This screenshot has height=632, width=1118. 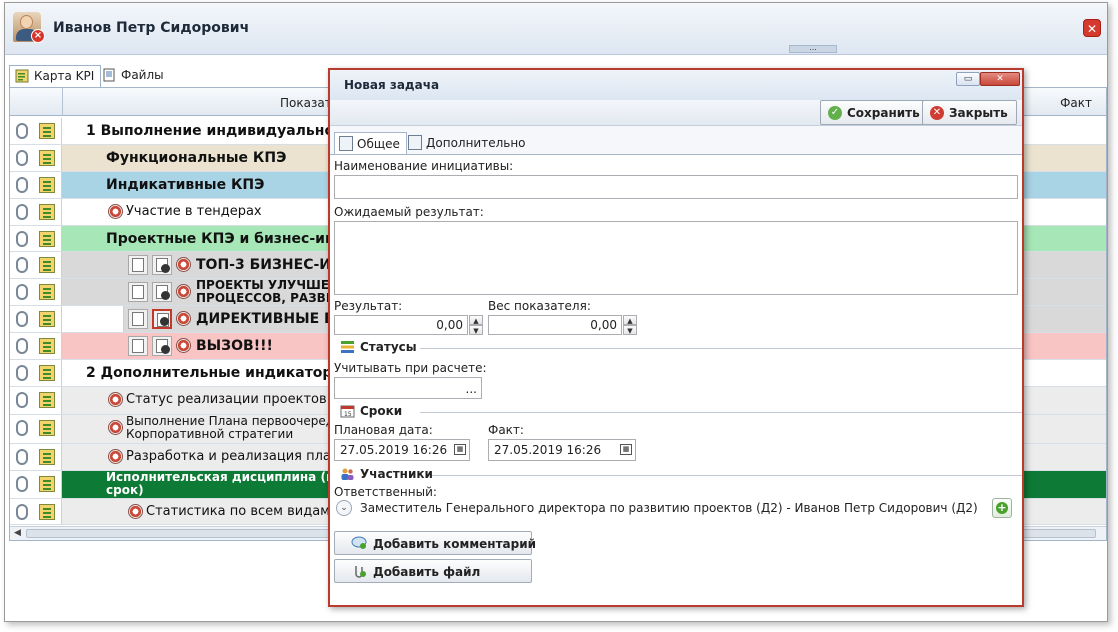 What do you see at coordinates (978, 113) in the screenshot?
I see `close-button-label: Закрыть` at bounding box center [978, 113].